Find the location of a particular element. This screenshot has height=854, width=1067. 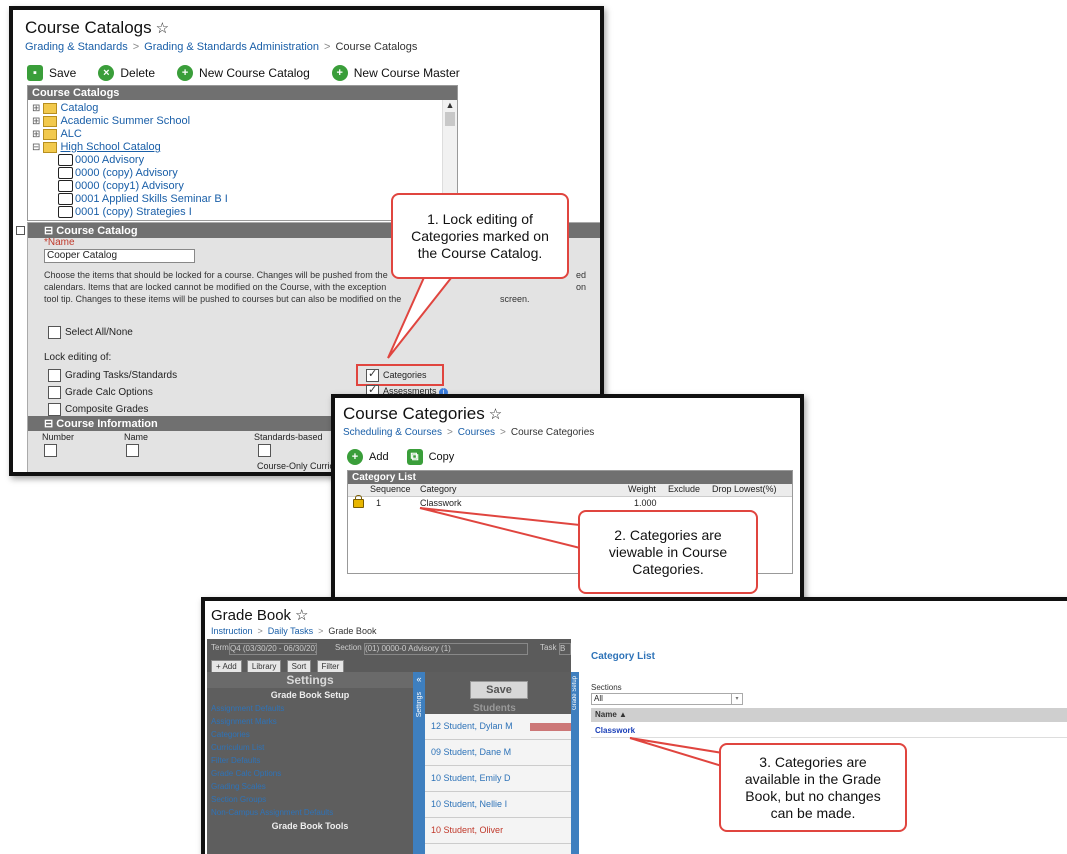

breadcrumb-link-courses: Courses is located at coordinates (476, 432).